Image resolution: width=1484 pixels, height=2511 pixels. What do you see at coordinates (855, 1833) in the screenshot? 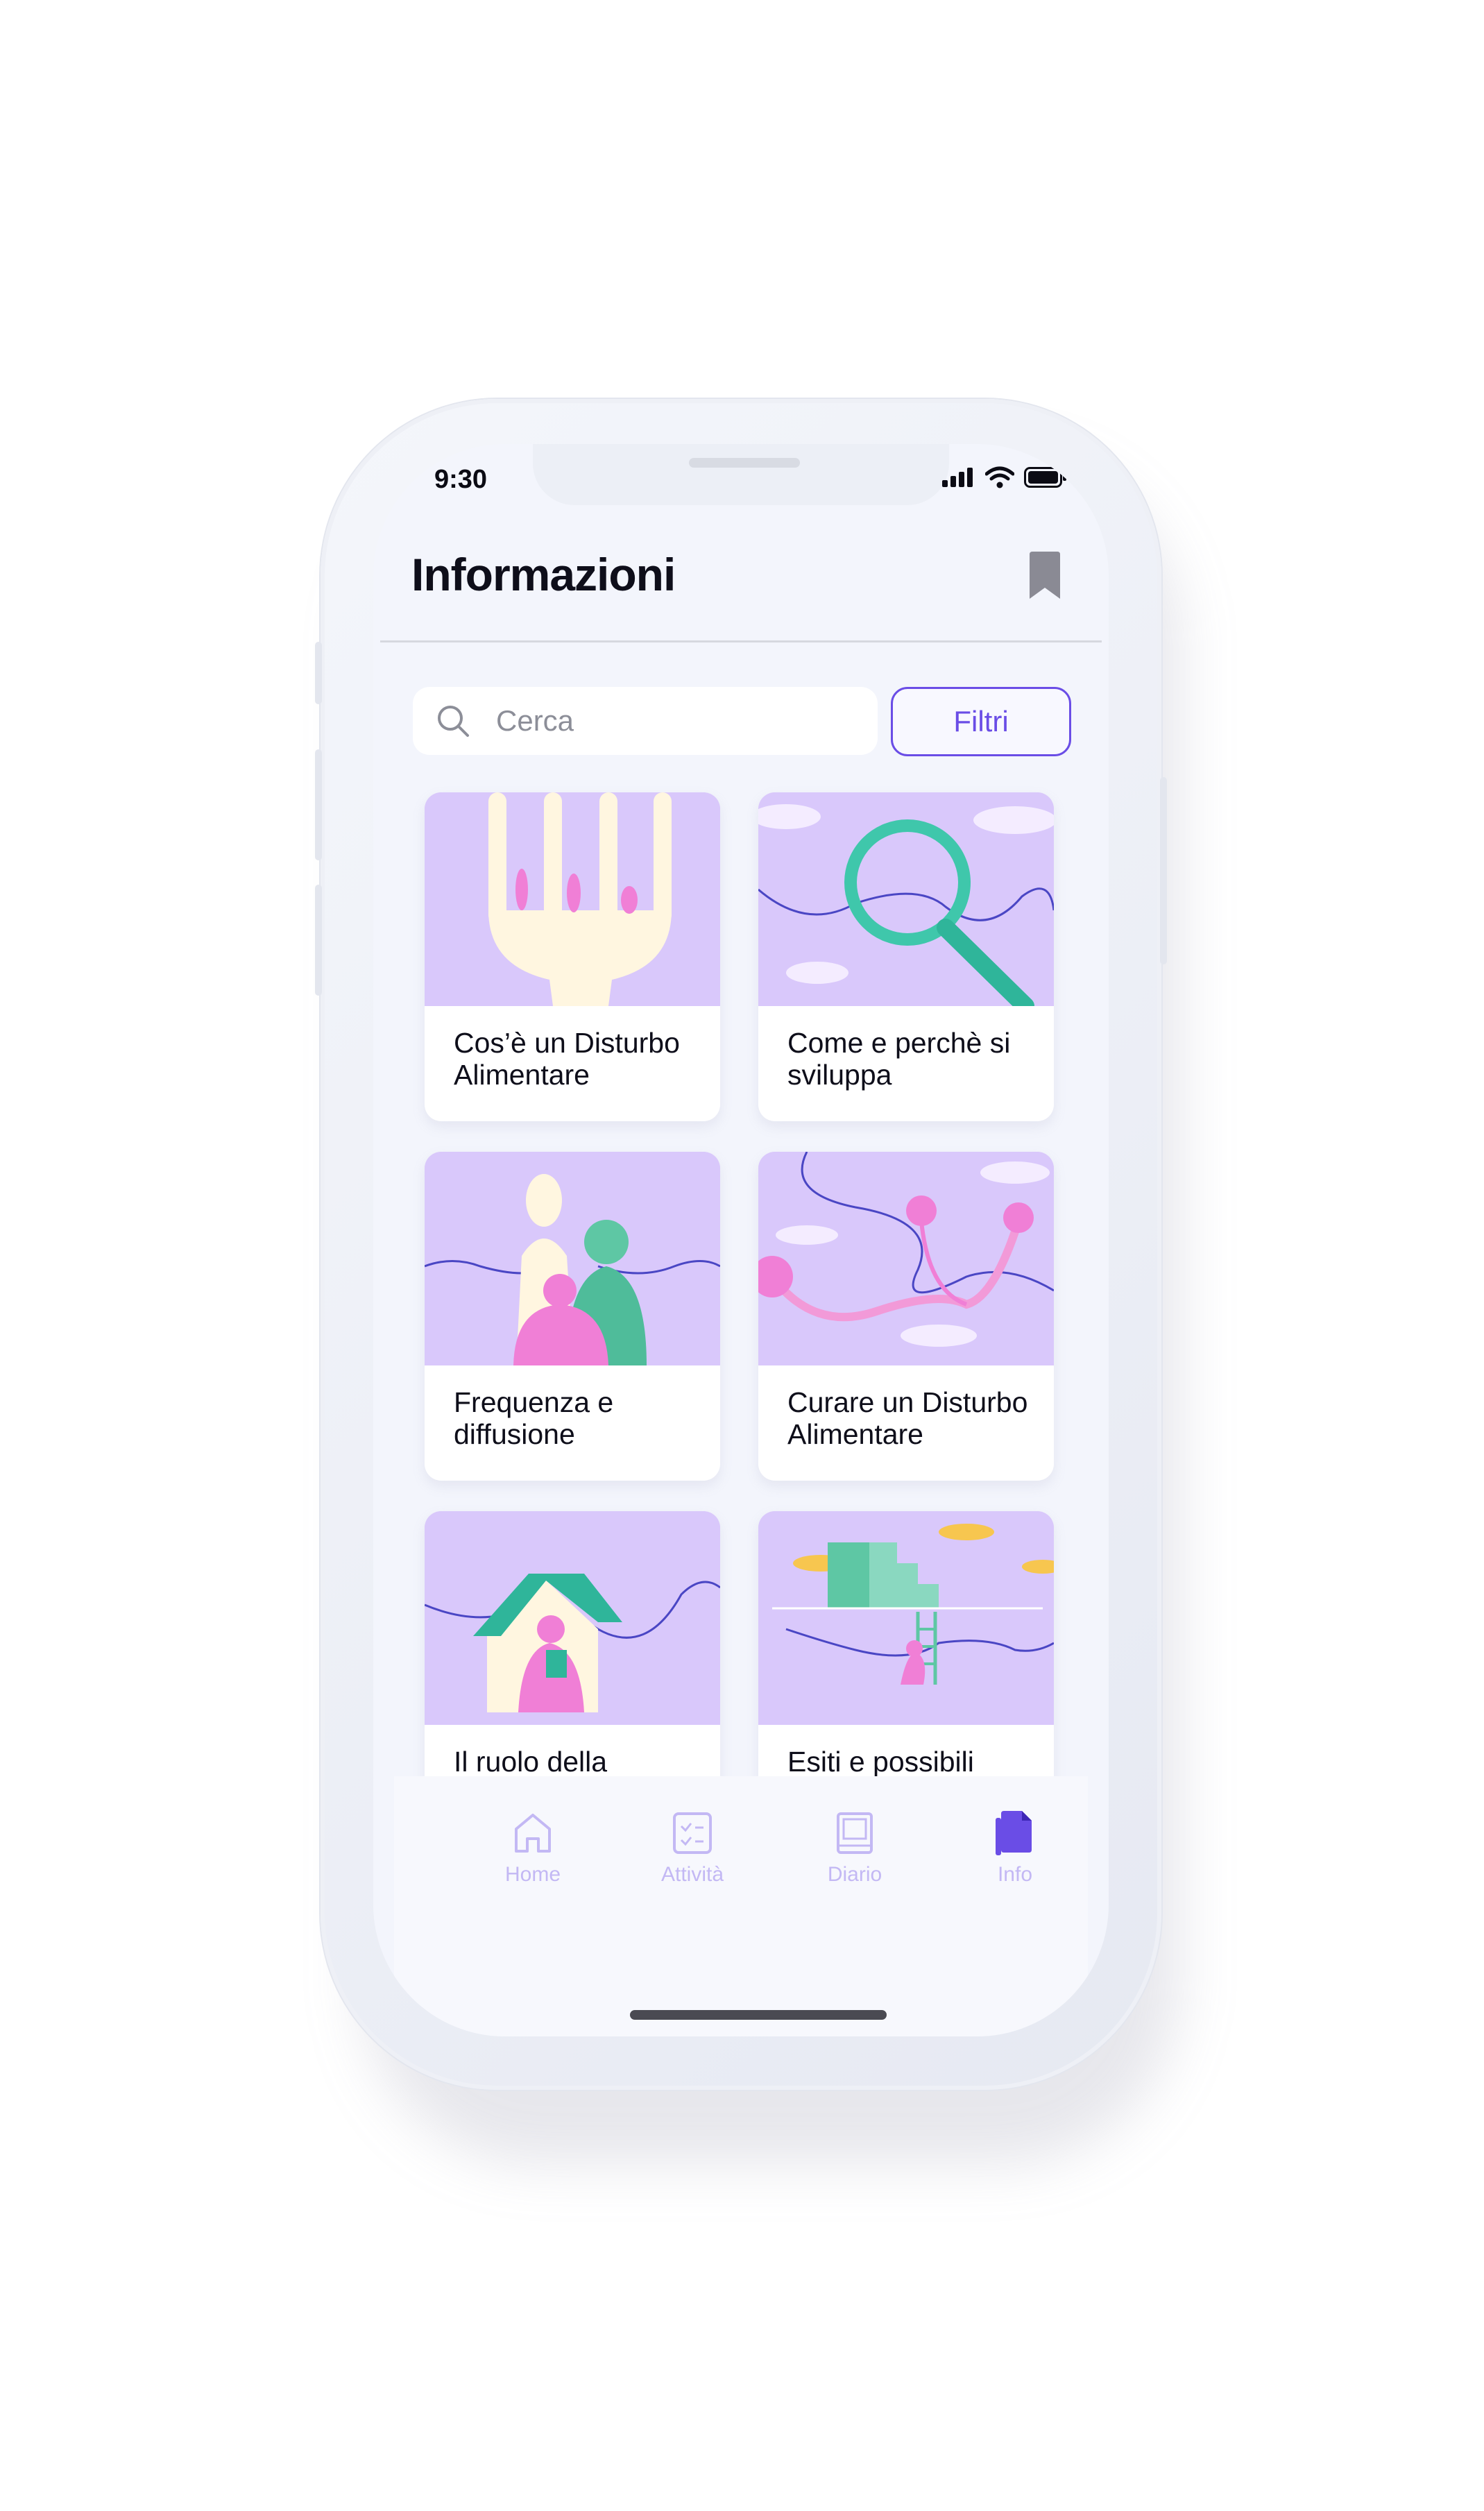
I see `book-icon` at bounding box center [855, 1833].